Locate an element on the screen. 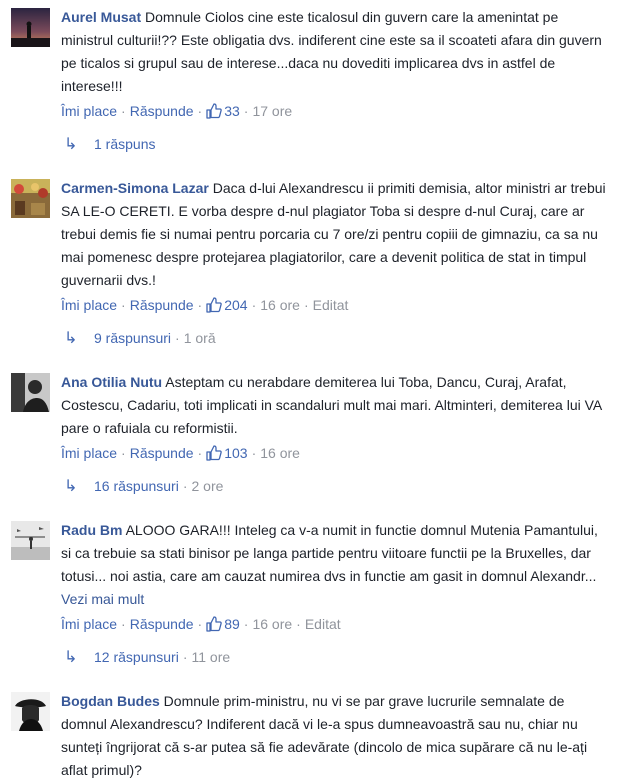  comment-actions: Îmi place · Răspunde · 204 · 16 ore · Editat is located at coordinates (340, 306).